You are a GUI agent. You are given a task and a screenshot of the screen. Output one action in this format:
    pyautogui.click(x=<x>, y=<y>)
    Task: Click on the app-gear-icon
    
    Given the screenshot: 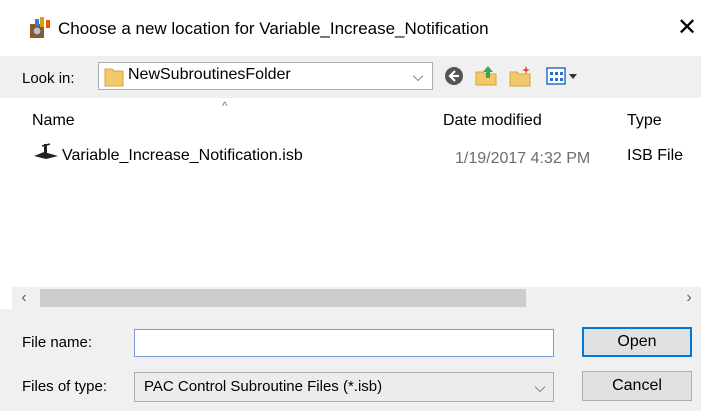 What is the action you would take?
    pyautogui.click(x=40, y=27)
    